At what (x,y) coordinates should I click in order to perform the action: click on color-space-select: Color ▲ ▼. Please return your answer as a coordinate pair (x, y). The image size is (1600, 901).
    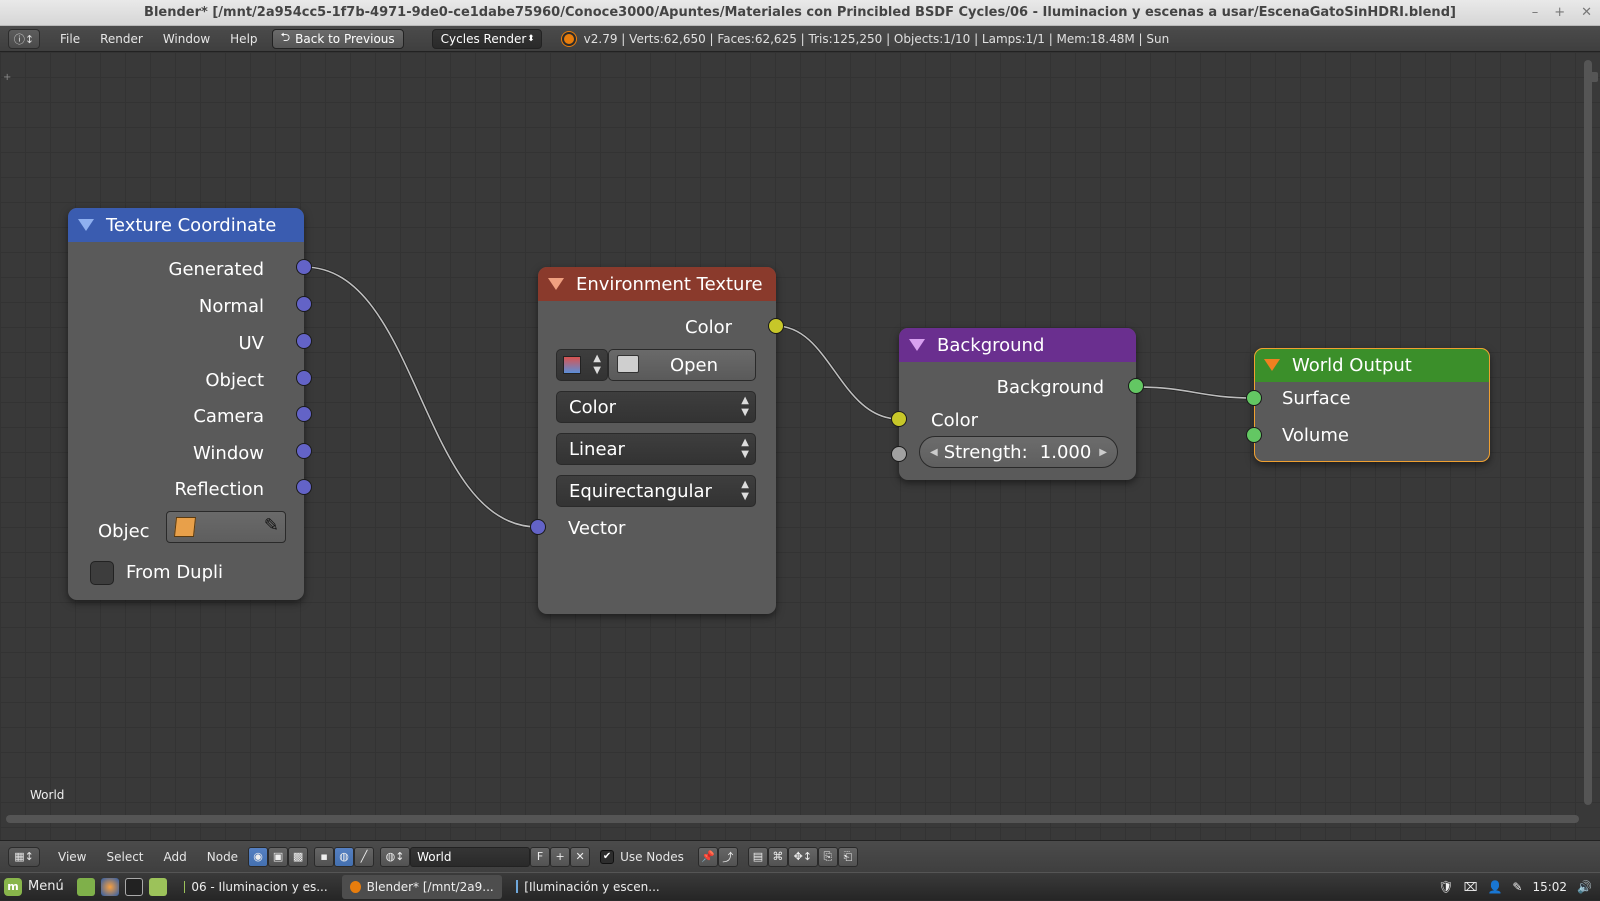
    Looking at the image, I should click on (656, 407).